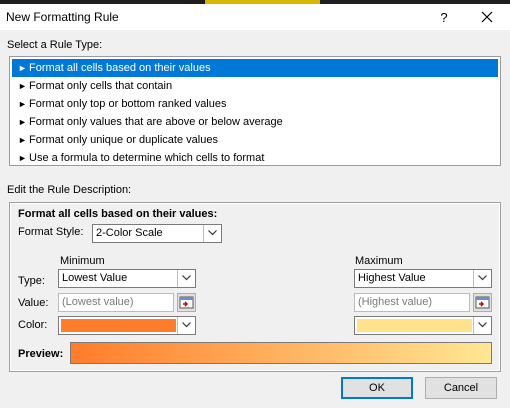  Describe the element at coordinates (118, 214) in the screenshot. I see `description-heading: Format all cells based on their values:` at that location.